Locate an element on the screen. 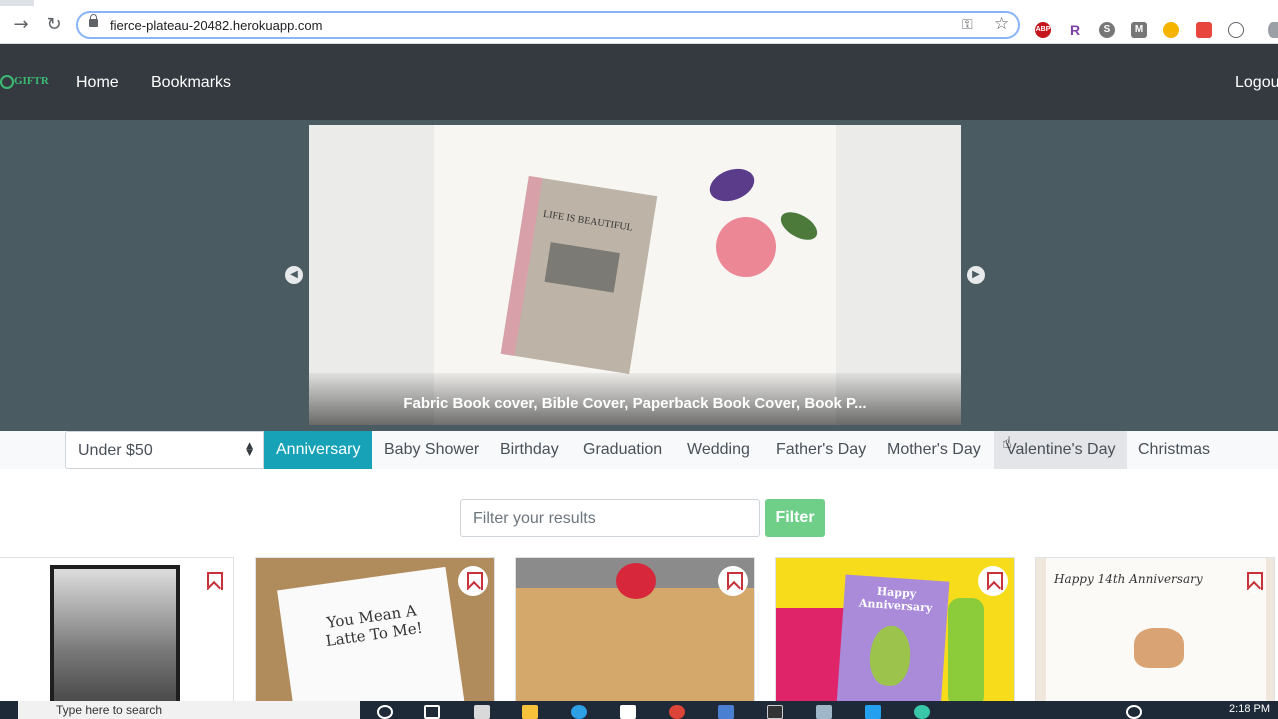 The image size is (1278, 719). category-birthday: Birthday is located at coordinates (529, 450).